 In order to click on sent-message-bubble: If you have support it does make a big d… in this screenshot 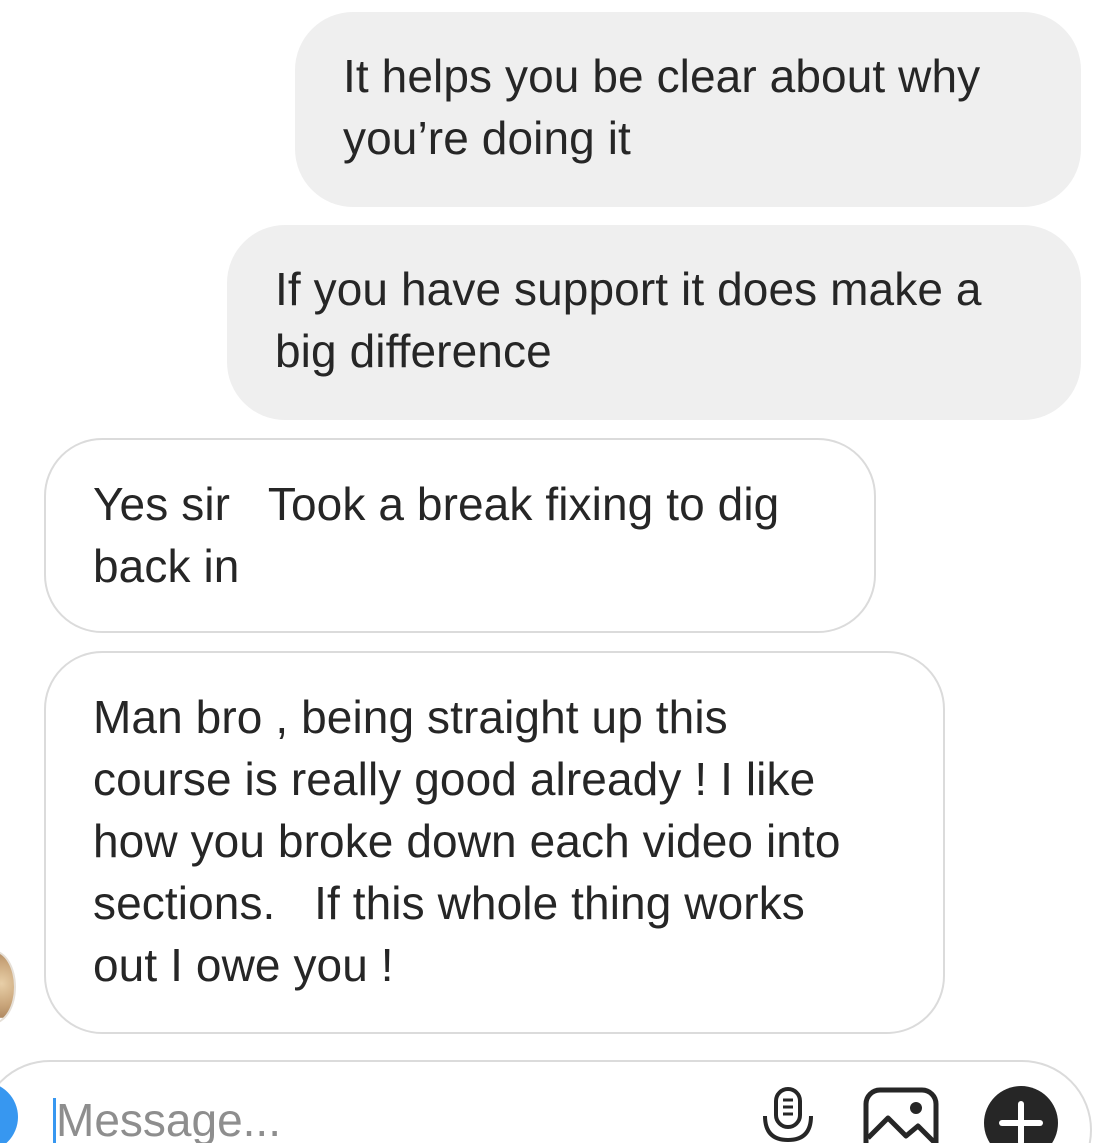, I will do `click(654, 322)`.